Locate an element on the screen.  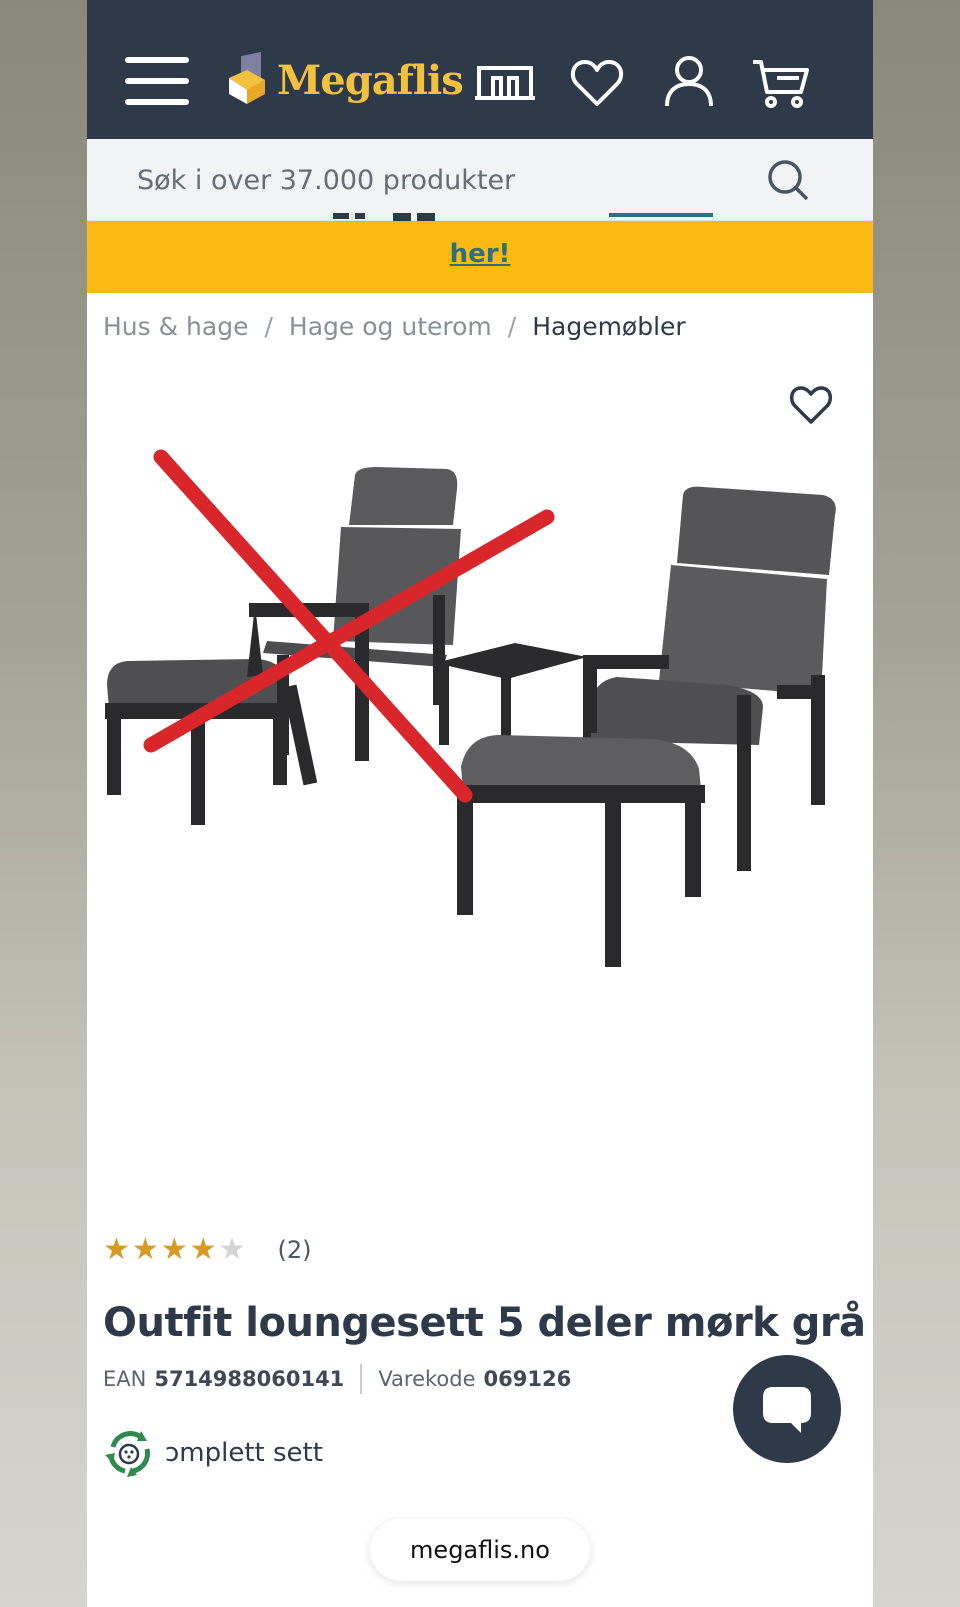
product-codes: EAN 5714988060141 Varekode 069126 is located at coordinates (337, 1379).